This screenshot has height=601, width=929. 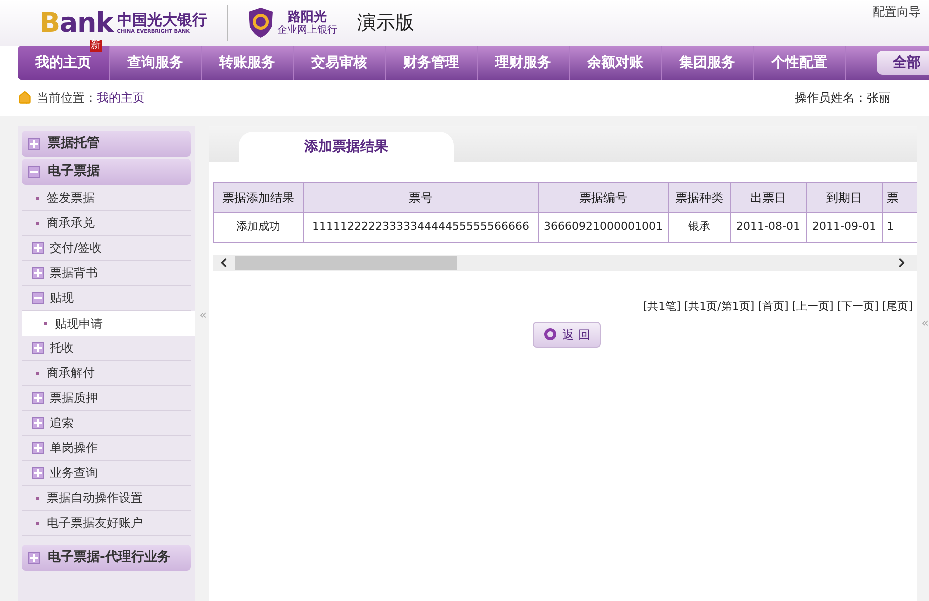 What do you see at coordinates (106, 473) in the screenshot?
I see `sidebar-item: 业务查询` at bounding box center [106, 473].